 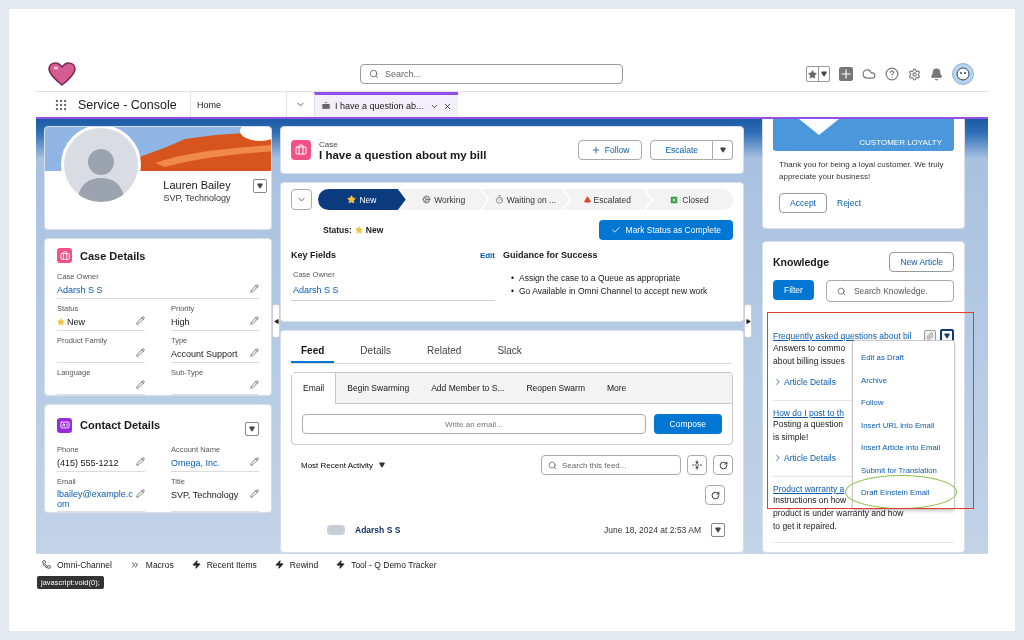 What do you see at coordinates (443, 199) in the screenshot?
I see `path-step: Working` at bounding box center [443, 199].